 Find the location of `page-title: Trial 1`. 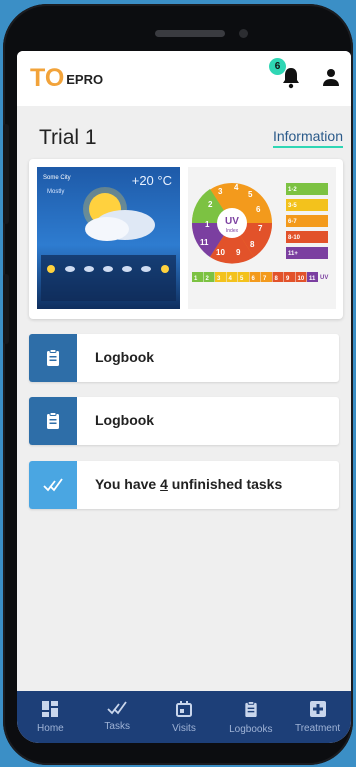

page-title: Trial 1 is located at coordinates (68, 137).